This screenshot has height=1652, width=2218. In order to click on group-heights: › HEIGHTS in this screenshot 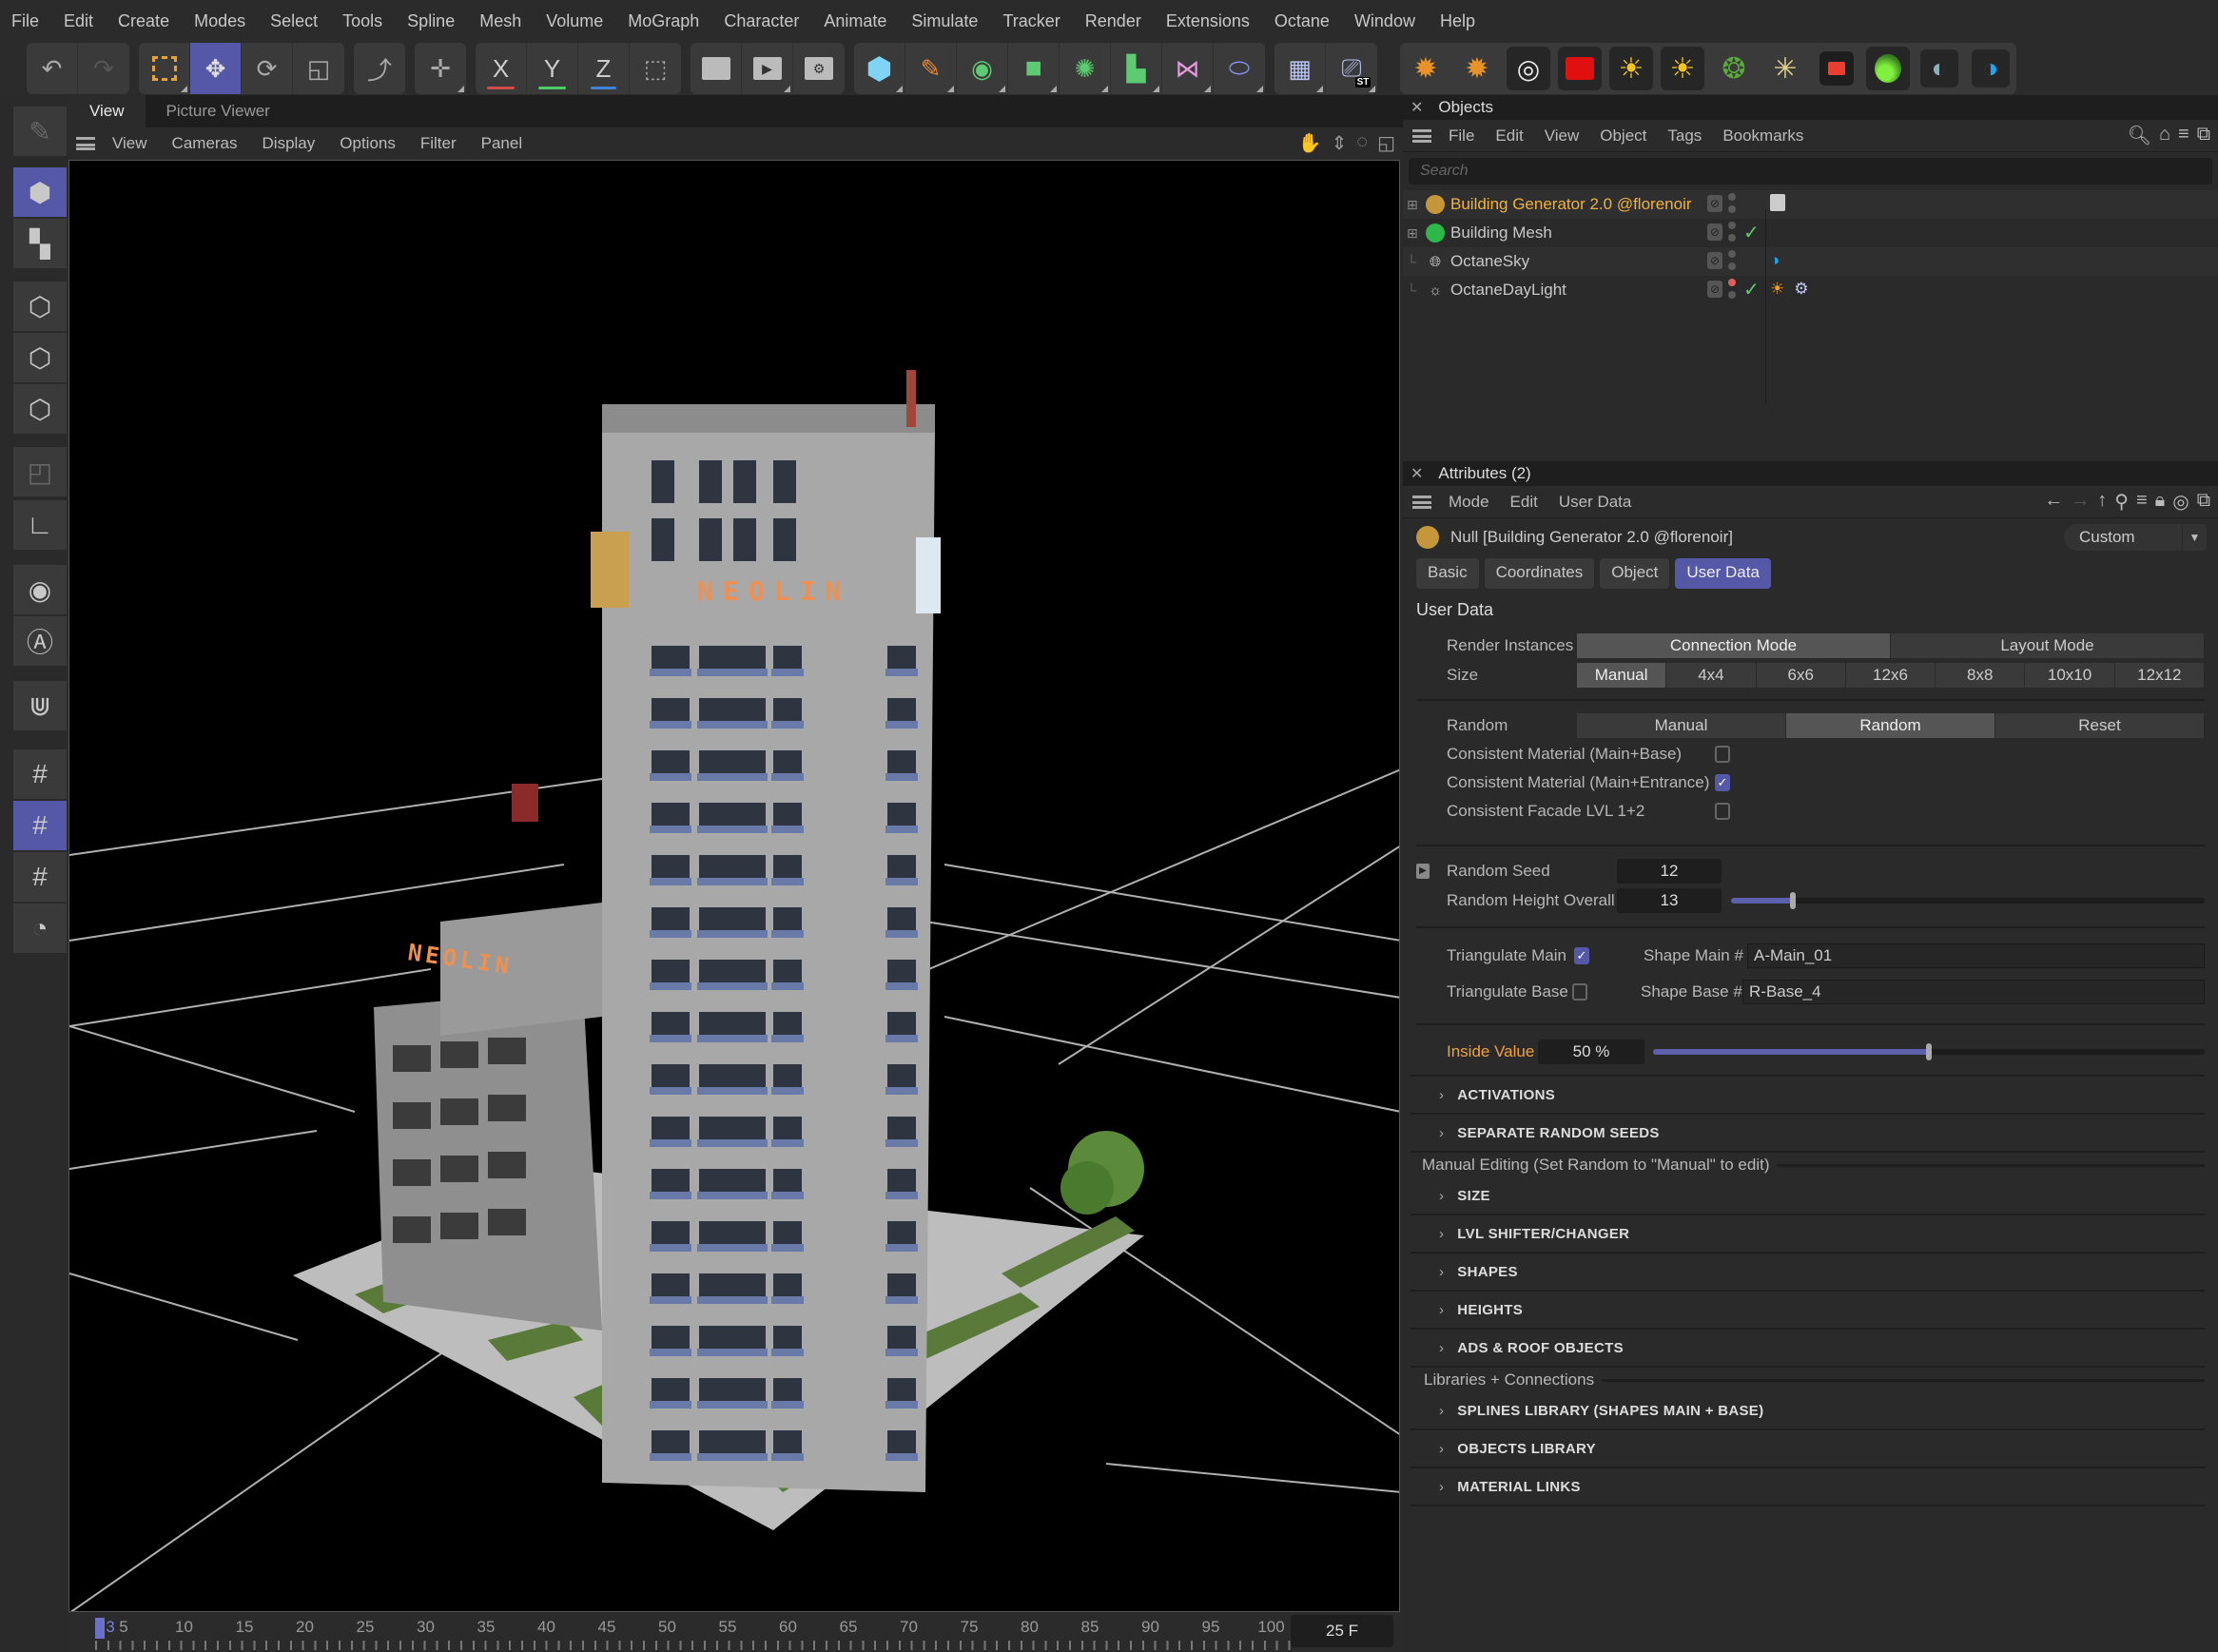, I will do `click(1808, 1311)`.